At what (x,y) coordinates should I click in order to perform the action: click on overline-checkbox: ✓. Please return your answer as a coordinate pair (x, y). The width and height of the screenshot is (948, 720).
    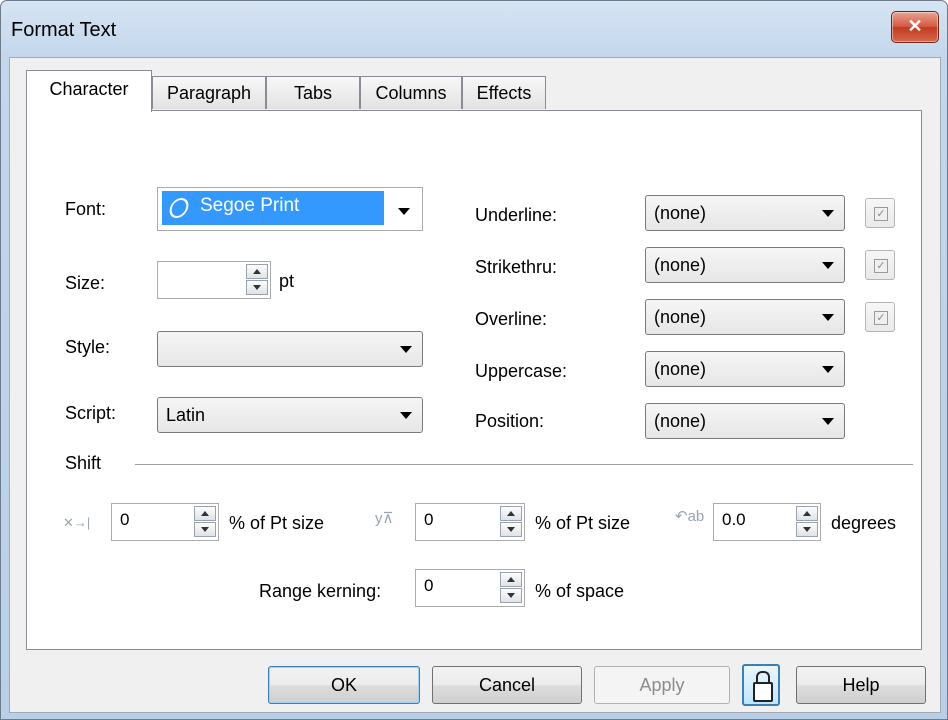
    Looking at the image, I should click on (880, 317).